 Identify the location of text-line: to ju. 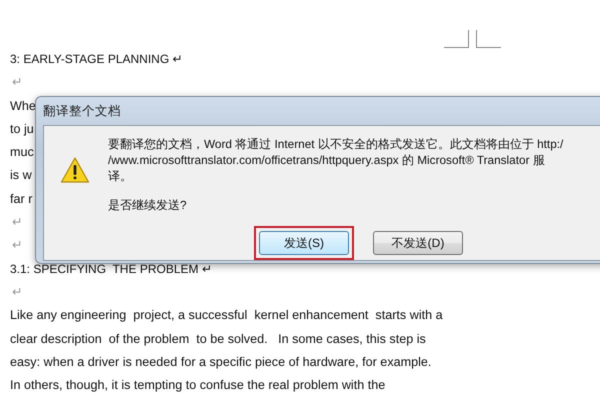
(22, 129).